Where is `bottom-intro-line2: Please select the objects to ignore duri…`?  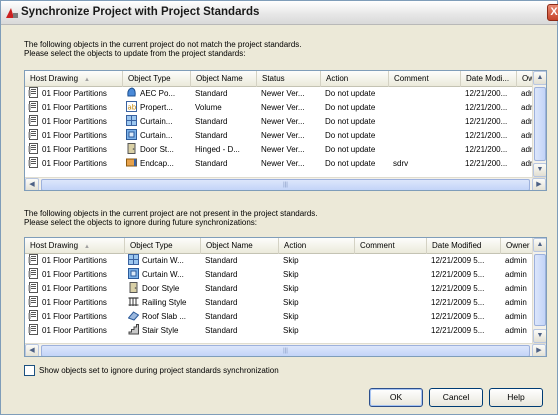
bottom-intro-line2: Please select the objects to ignore duri… is located at coordinates (141, 222).